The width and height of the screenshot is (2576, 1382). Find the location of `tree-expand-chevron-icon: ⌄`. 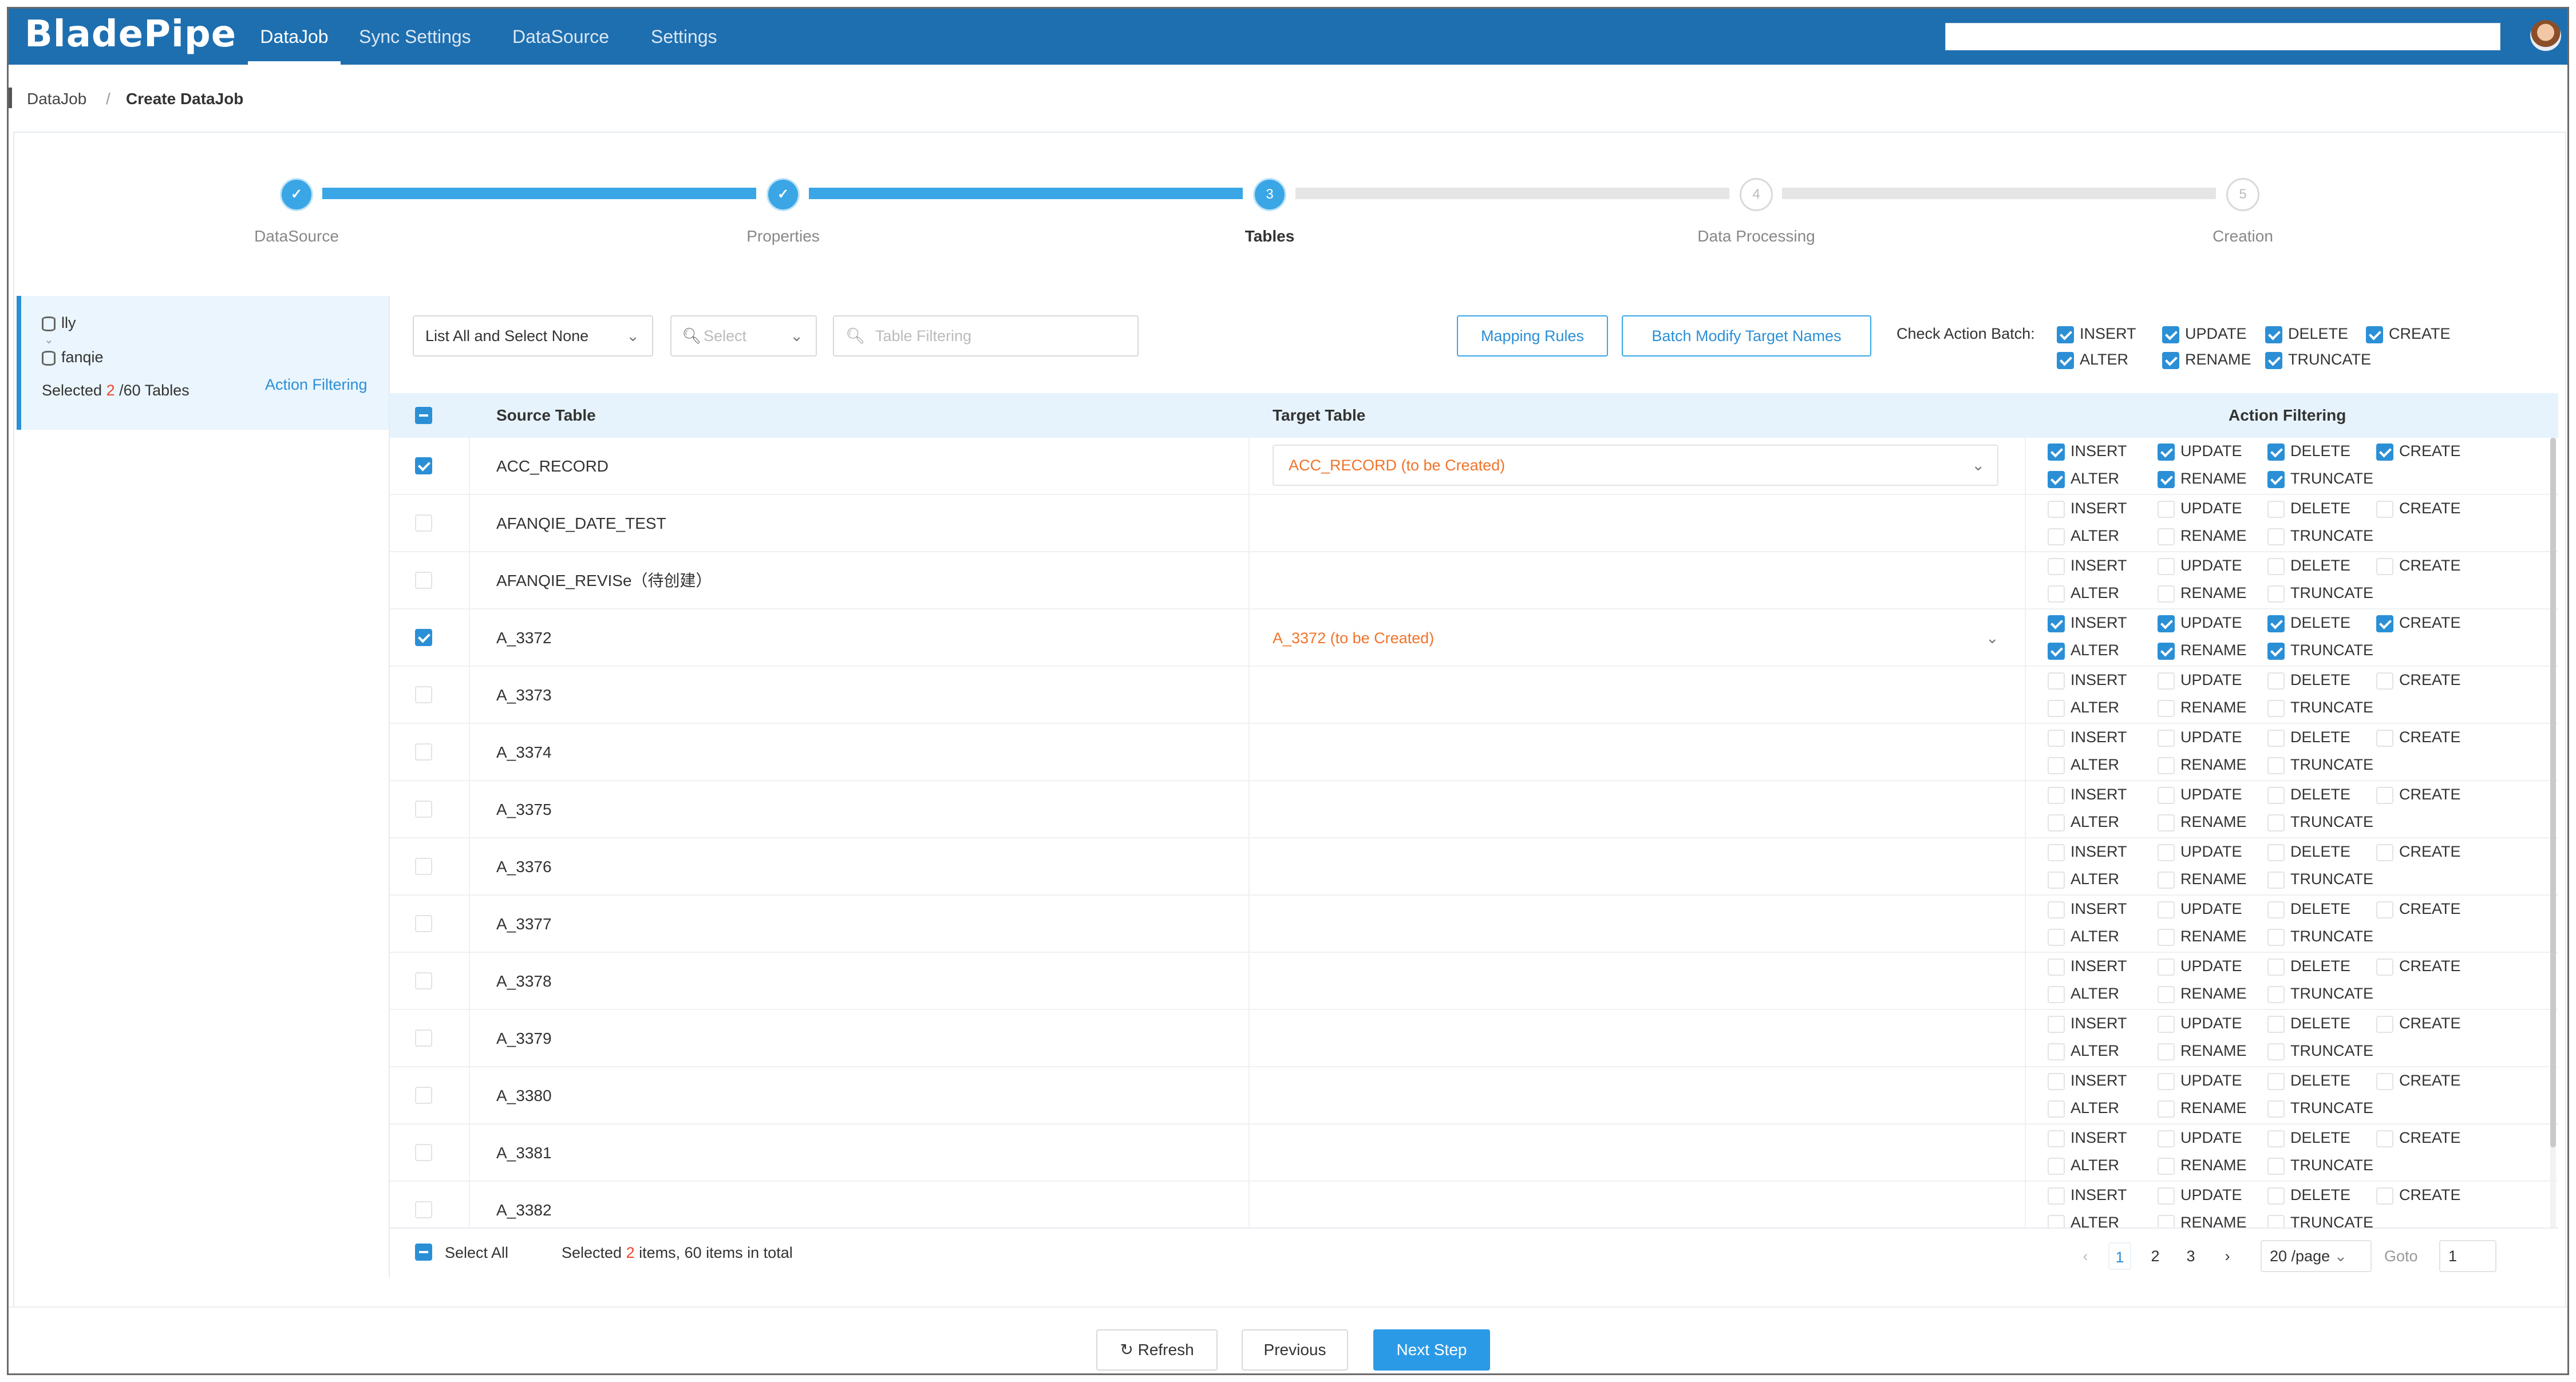

tree-expand-chevron-icon: ⌄ is located at coordinates (49, 339).